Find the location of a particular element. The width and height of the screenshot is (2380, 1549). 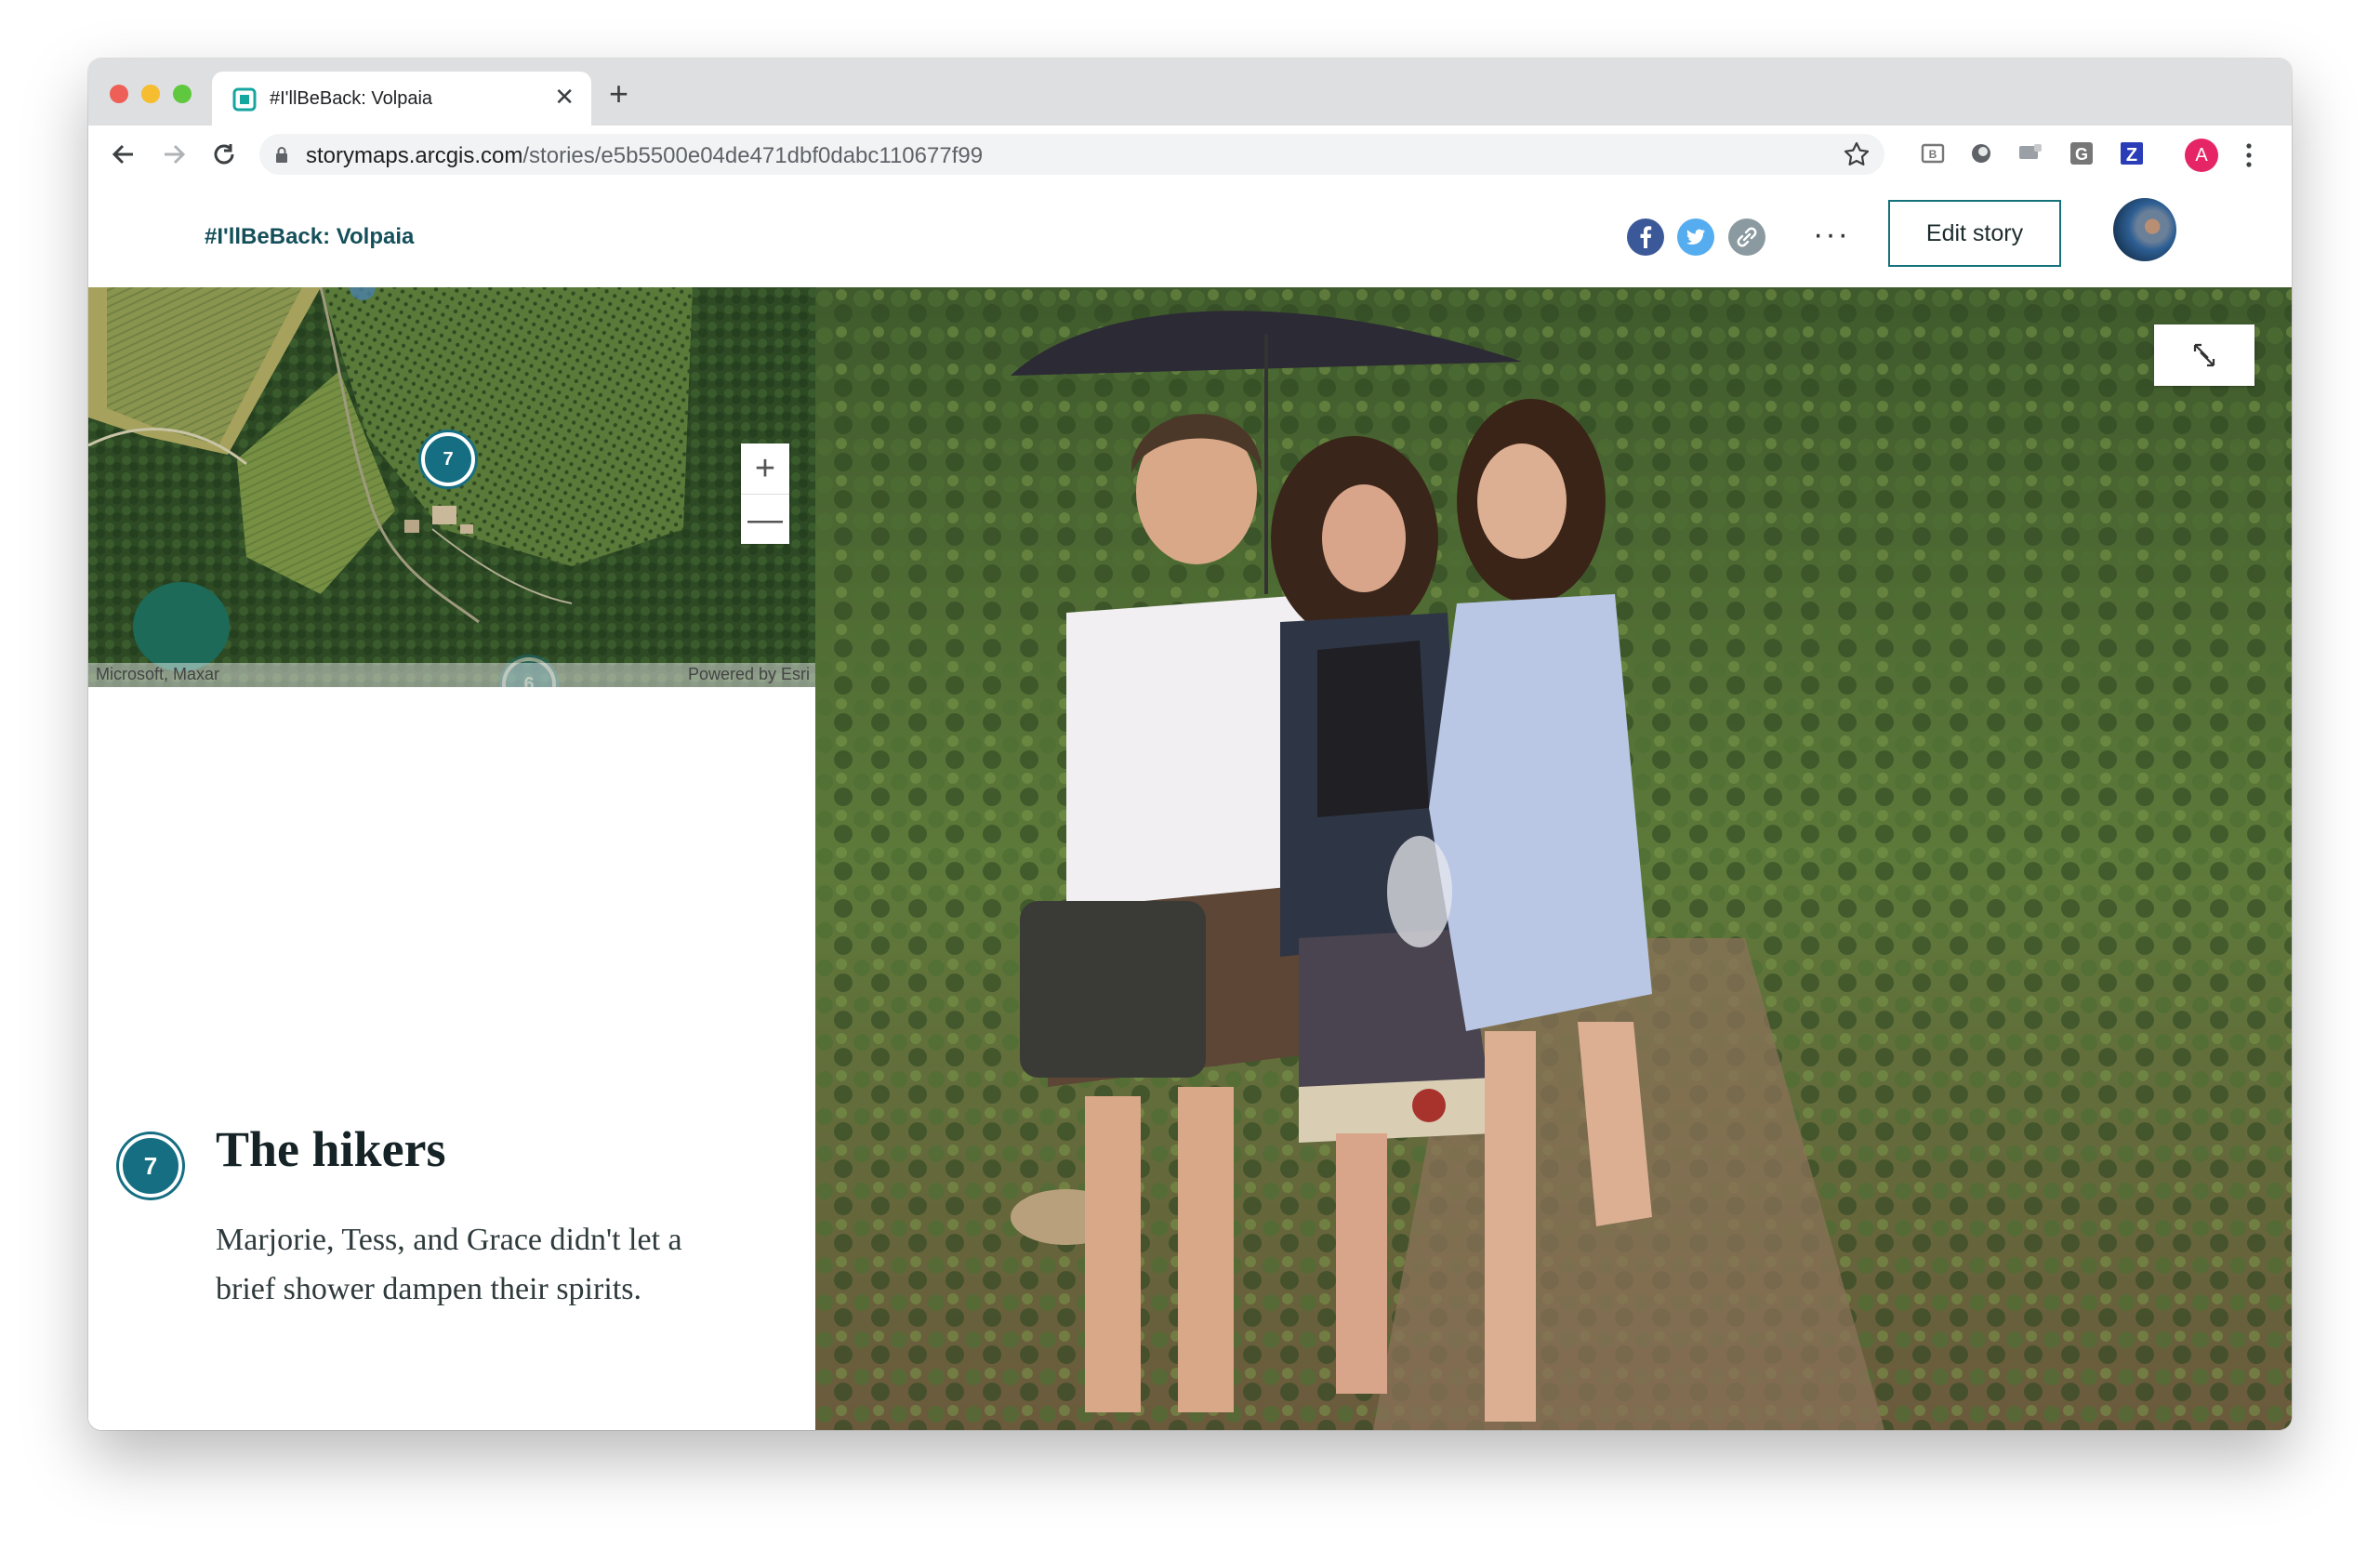

extension-zotero-icon: Z is located at coordinates (2132, 153).